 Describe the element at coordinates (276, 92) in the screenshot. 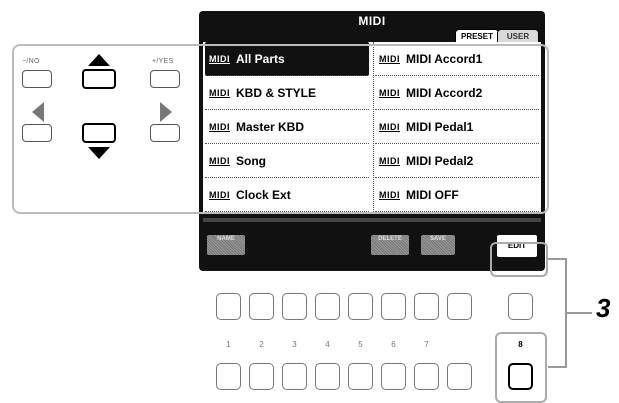

I see `list-item-label: KBD & STYLE` at that location.